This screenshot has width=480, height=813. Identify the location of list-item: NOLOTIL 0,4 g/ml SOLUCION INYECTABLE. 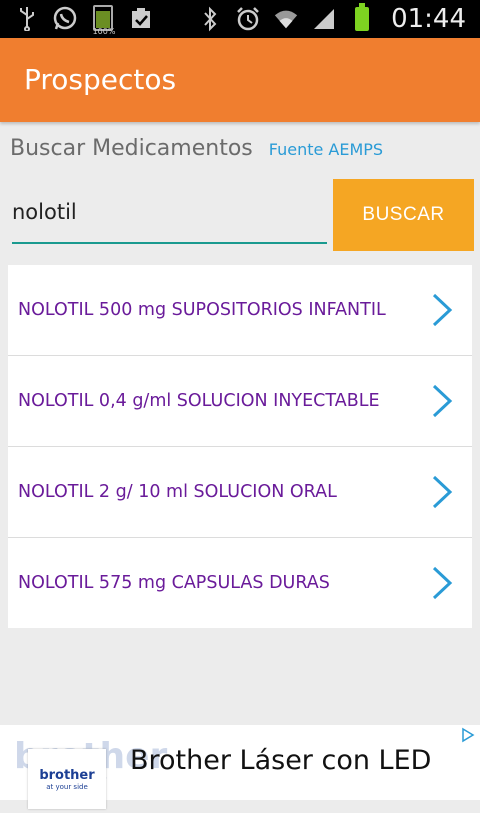
(240, 401).